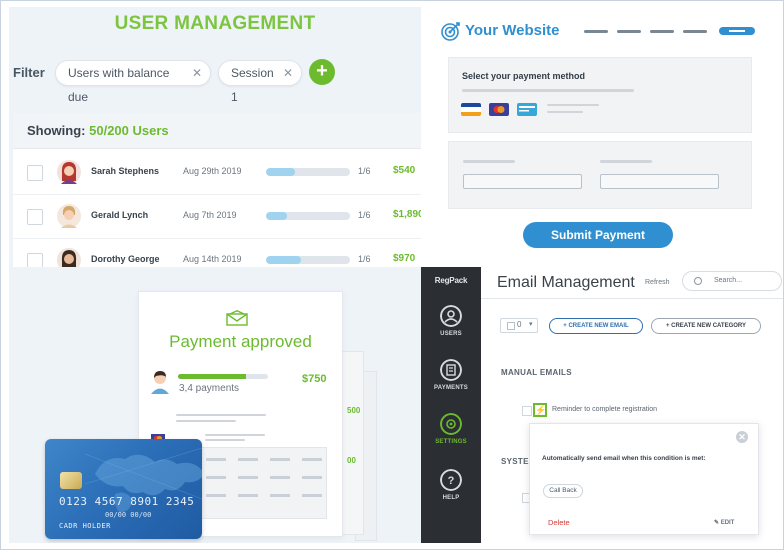 Image resolution: width=784 pixels, height=550 pixels. What do you see at coordinates (512, 30) in the screenshot?
I see `website-name: Your Website` at bounding box center [512, 30].